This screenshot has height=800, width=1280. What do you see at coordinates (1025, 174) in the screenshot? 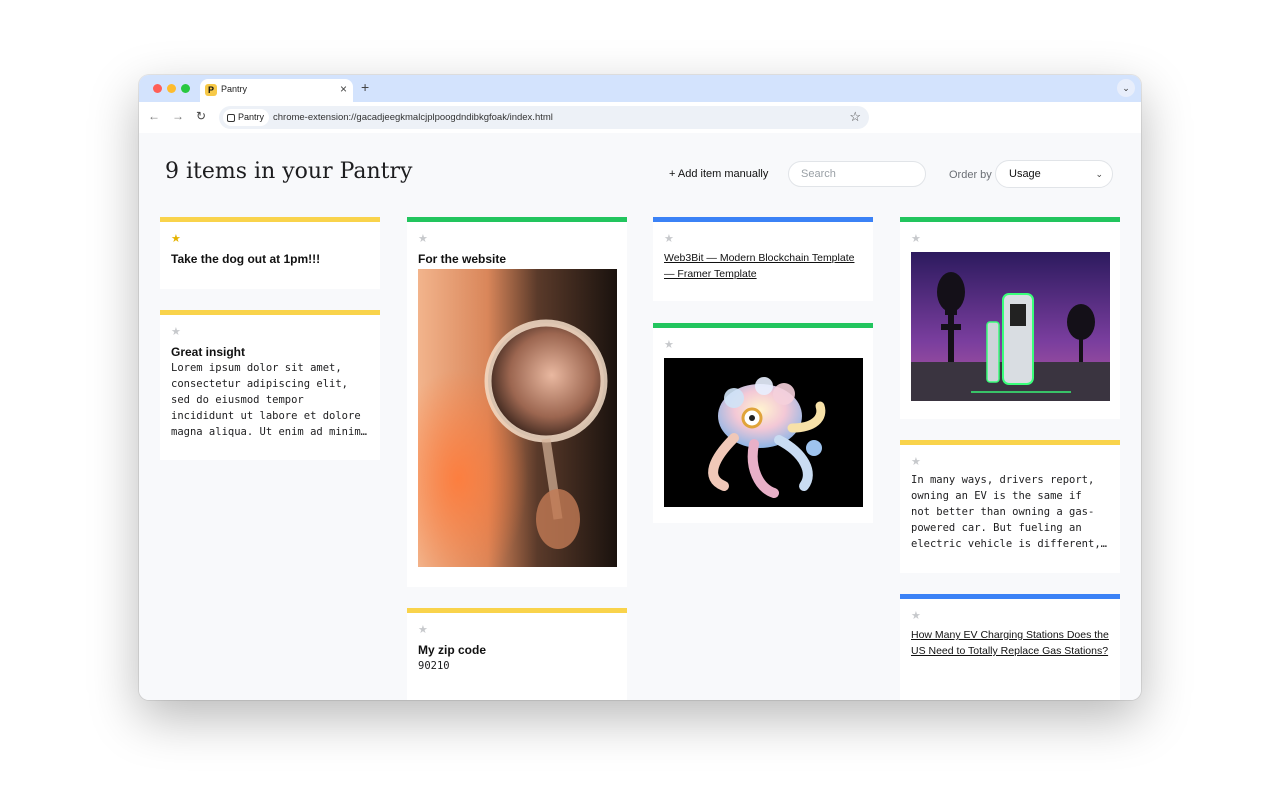
I see `order-by-value: Usage` at bounding box center [1025, 174].